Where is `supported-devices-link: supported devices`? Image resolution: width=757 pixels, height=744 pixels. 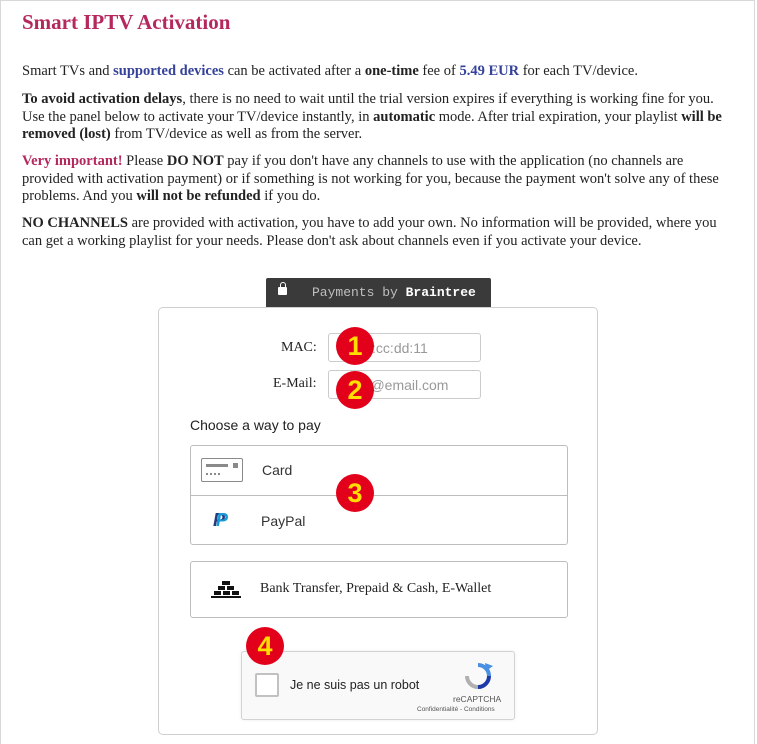
supported-devices-link: supported devices is located at coordinates (168, 71).